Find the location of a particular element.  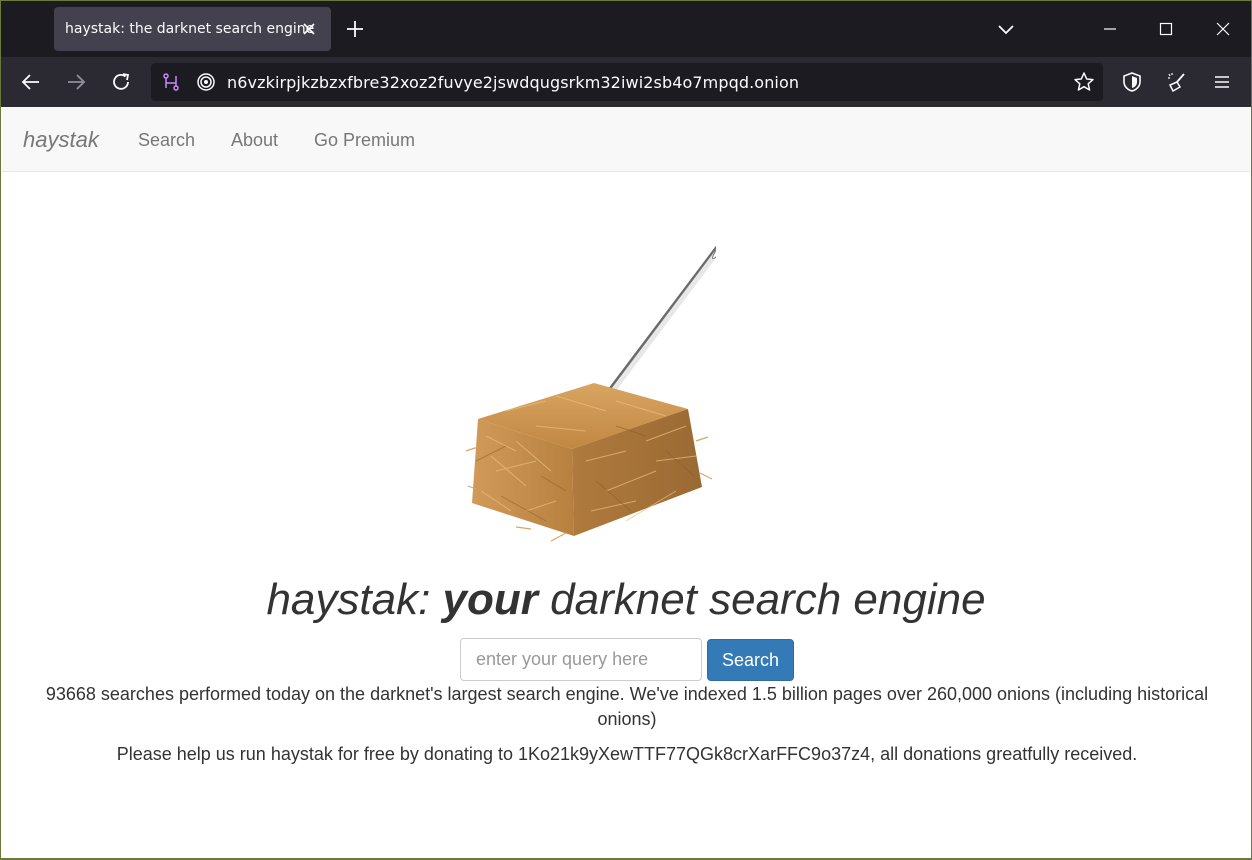

nav-link-search: Search is located at coordinates (166, 140).